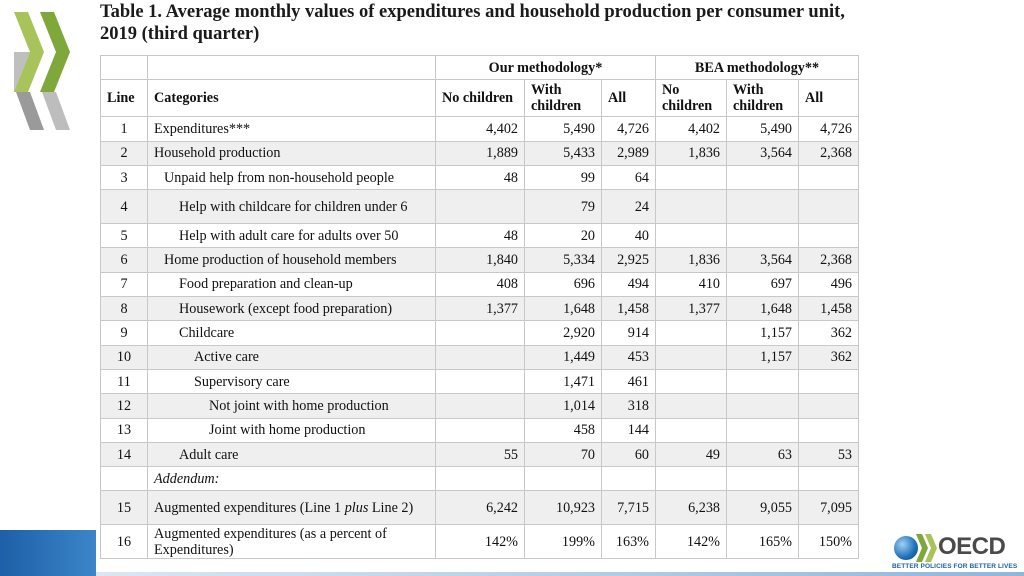 This screenshot has height=576, width=1024. I want to click on value-cell: 165%, so click(762, 542).